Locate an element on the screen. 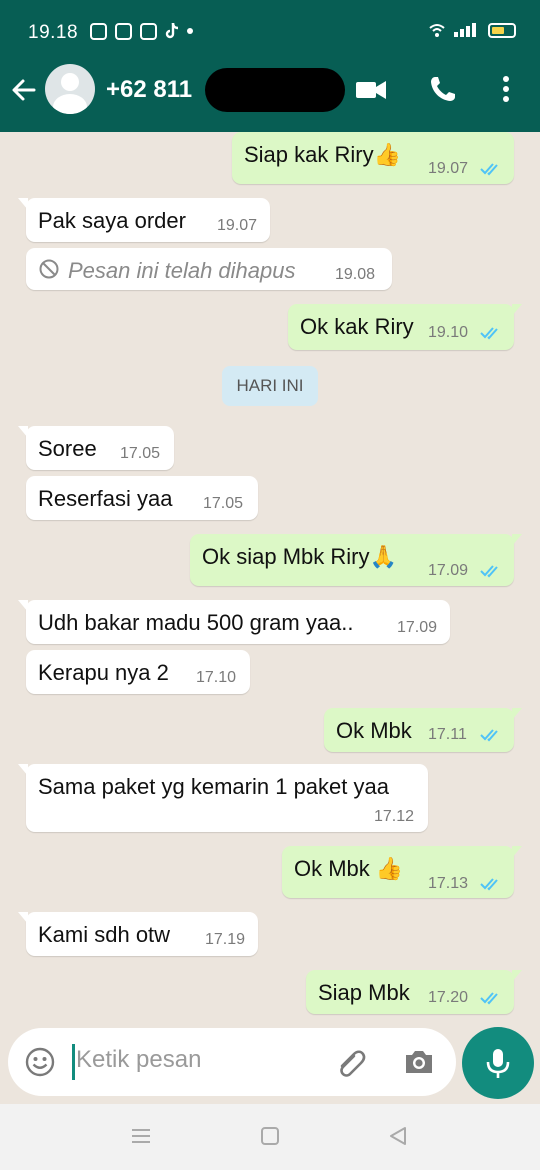  message-text: Sama paket yg kemarin 1 paket yaa is located at coordinates (213, 786).